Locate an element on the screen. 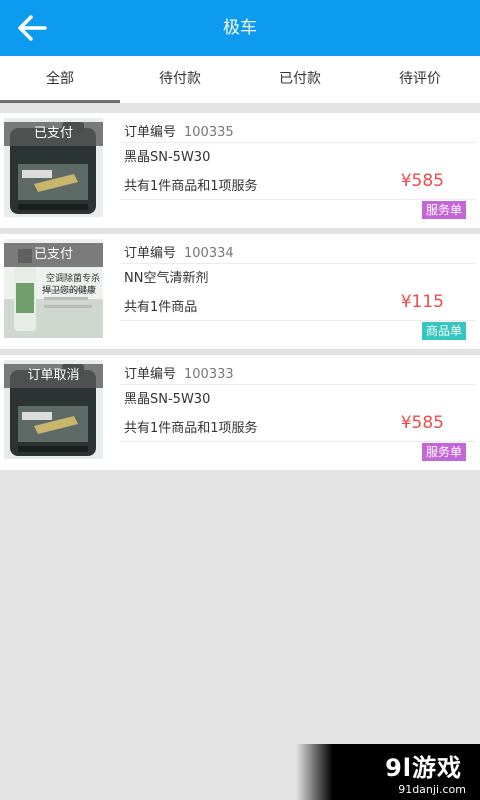 Image resolution: width=480 pixels, height=800 pixels. product-name: NN空气清新剂 is located at coordinates (166, 278).